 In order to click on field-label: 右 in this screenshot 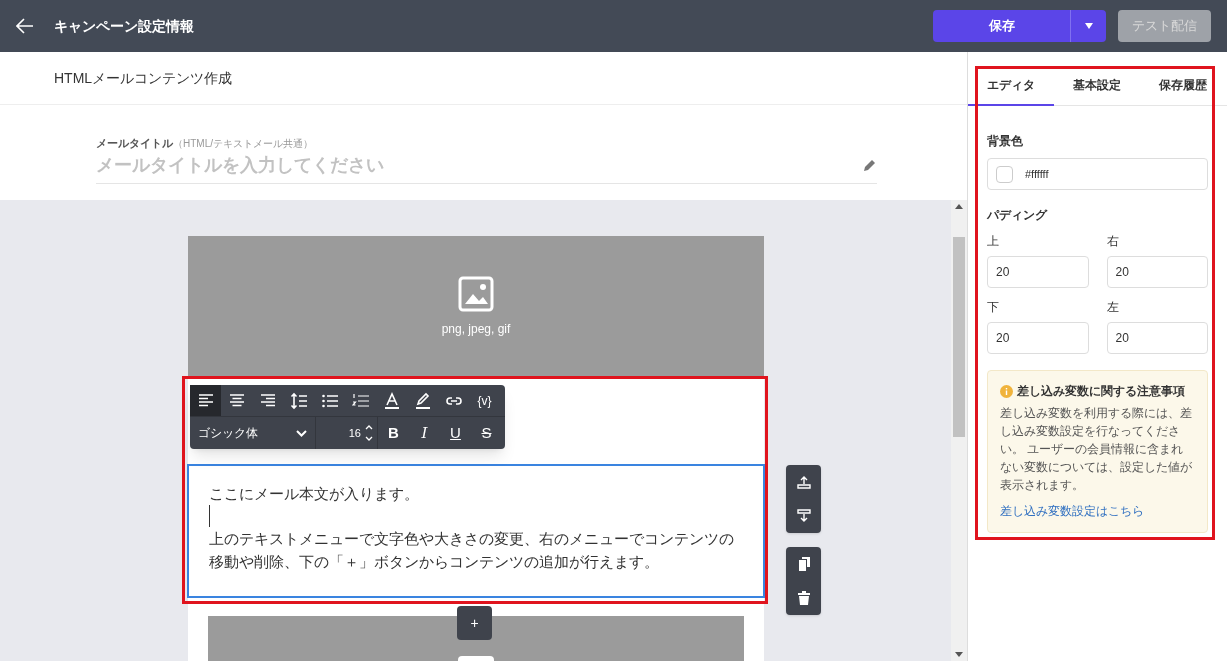, I will do `click(1113, 241)`.